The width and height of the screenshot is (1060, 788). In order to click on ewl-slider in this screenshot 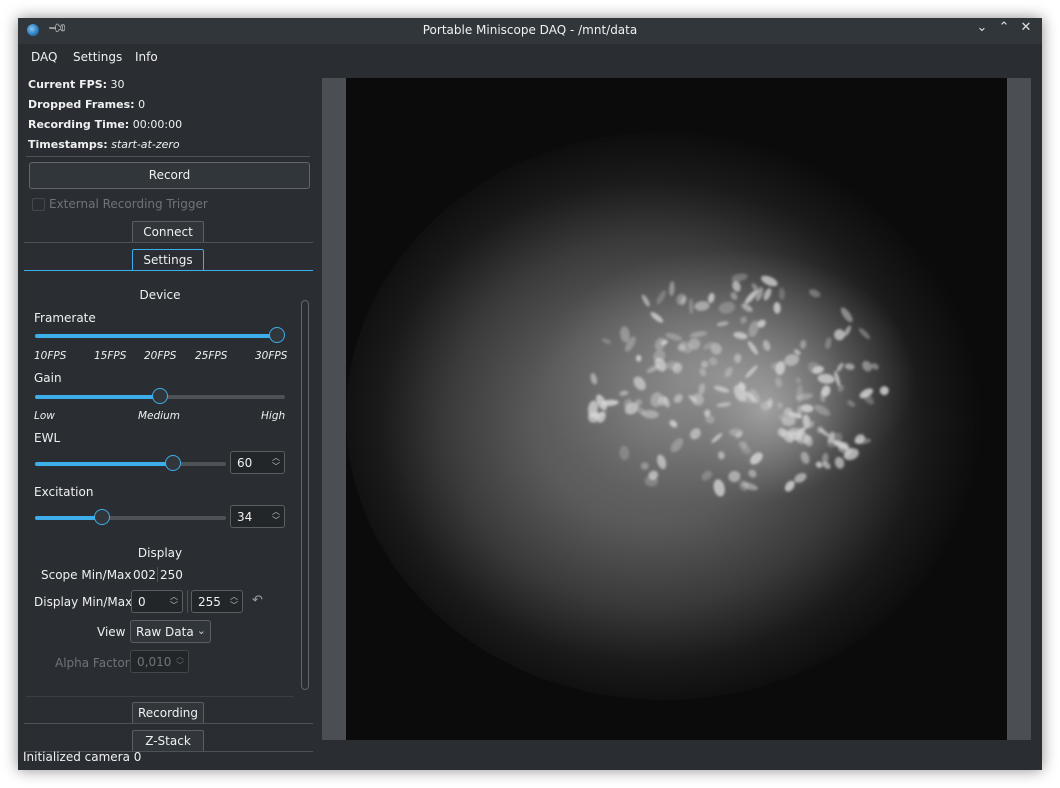, I will do `click(130, 463)`.